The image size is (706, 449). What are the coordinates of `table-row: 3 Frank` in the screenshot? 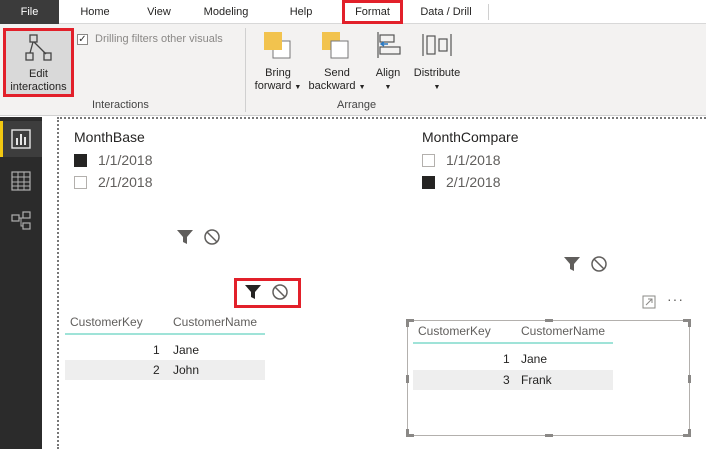 It's located at (513, 380).